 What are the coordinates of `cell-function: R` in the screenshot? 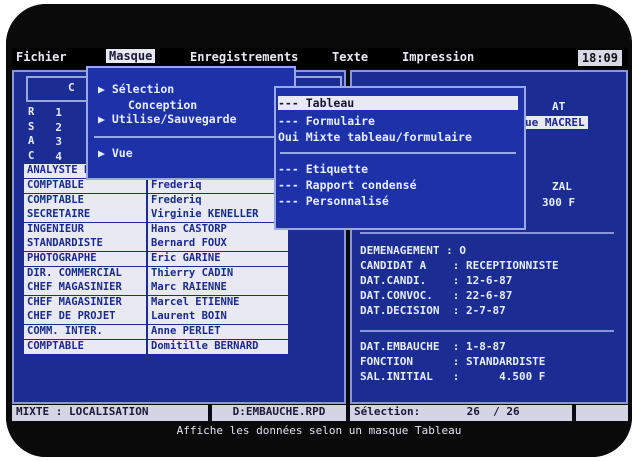 It's located at (31, 112).